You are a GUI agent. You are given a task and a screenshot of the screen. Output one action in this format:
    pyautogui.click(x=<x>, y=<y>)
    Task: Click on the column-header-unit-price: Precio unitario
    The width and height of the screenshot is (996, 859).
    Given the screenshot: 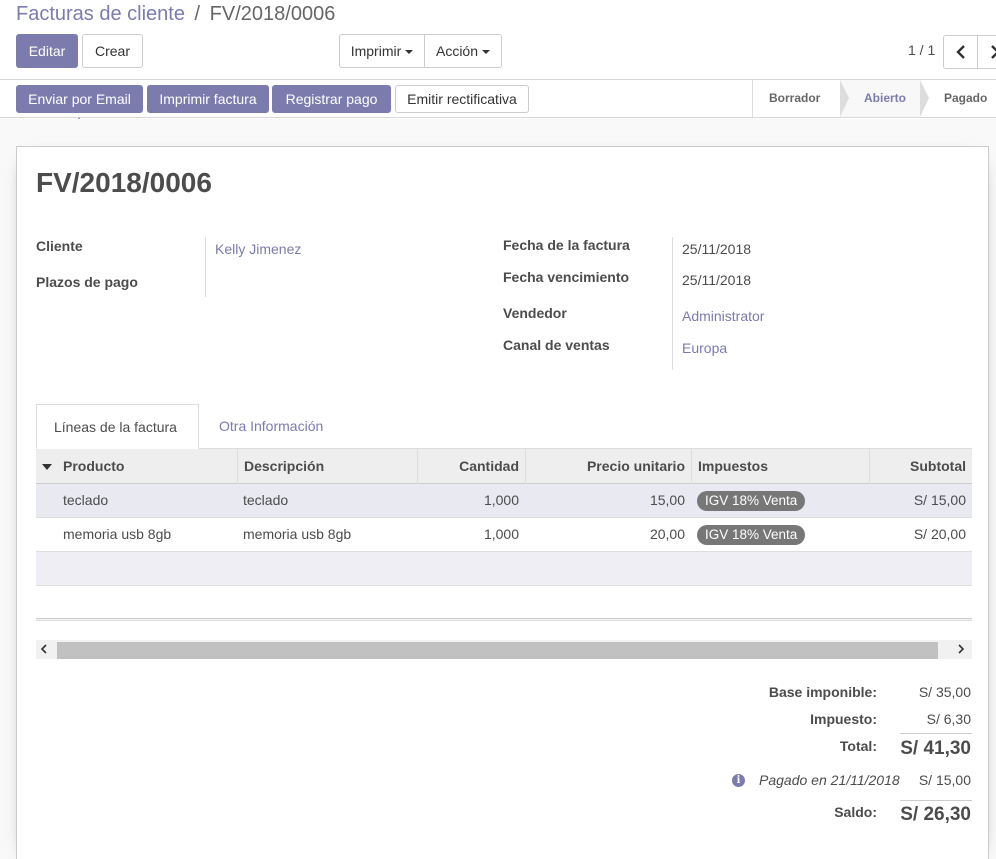 What is the action you would take?
    pyautogui.click(x=608, y=466)
    